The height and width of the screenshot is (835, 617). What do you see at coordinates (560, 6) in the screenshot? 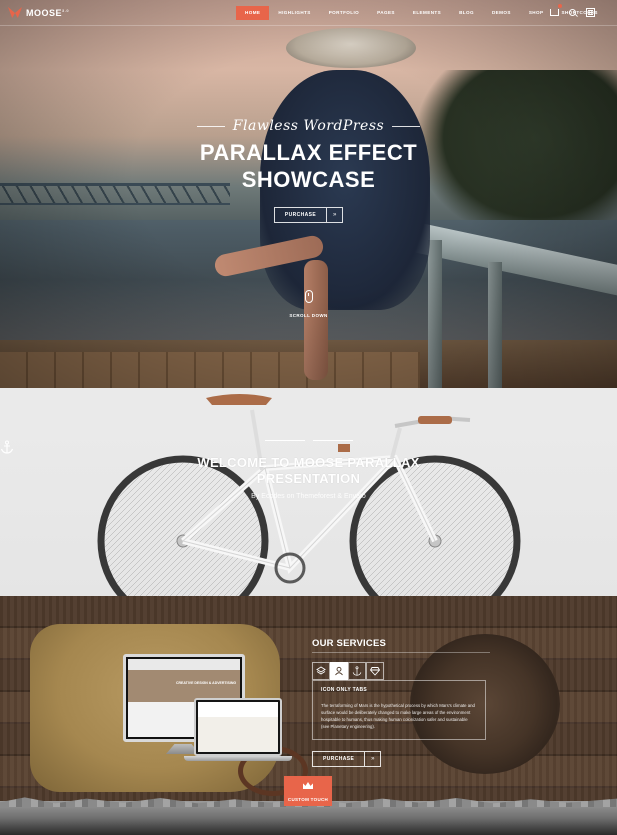
I see `cart-badge` at bounding box center [560, 6].